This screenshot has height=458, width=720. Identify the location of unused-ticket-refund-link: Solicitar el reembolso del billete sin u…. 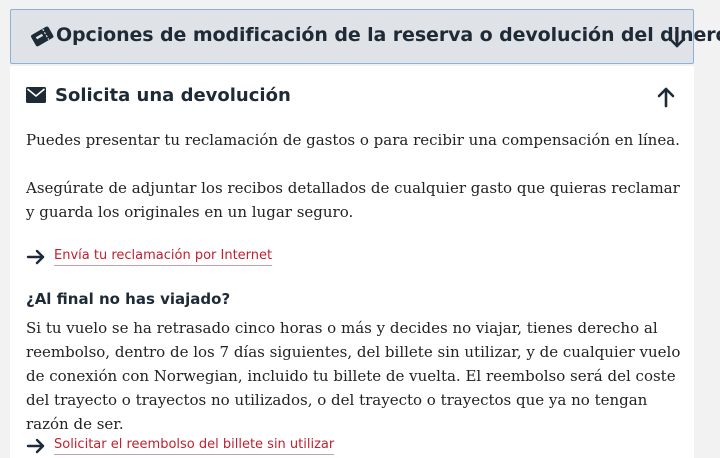
(180, 446).